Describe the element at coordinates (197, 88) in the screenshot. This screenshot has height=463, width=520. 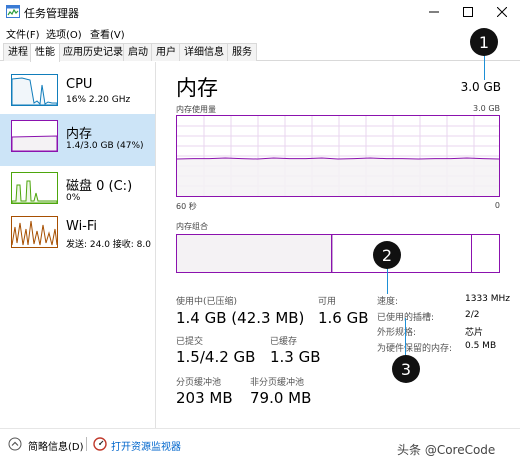
I see `page-title: 内存` at that location.